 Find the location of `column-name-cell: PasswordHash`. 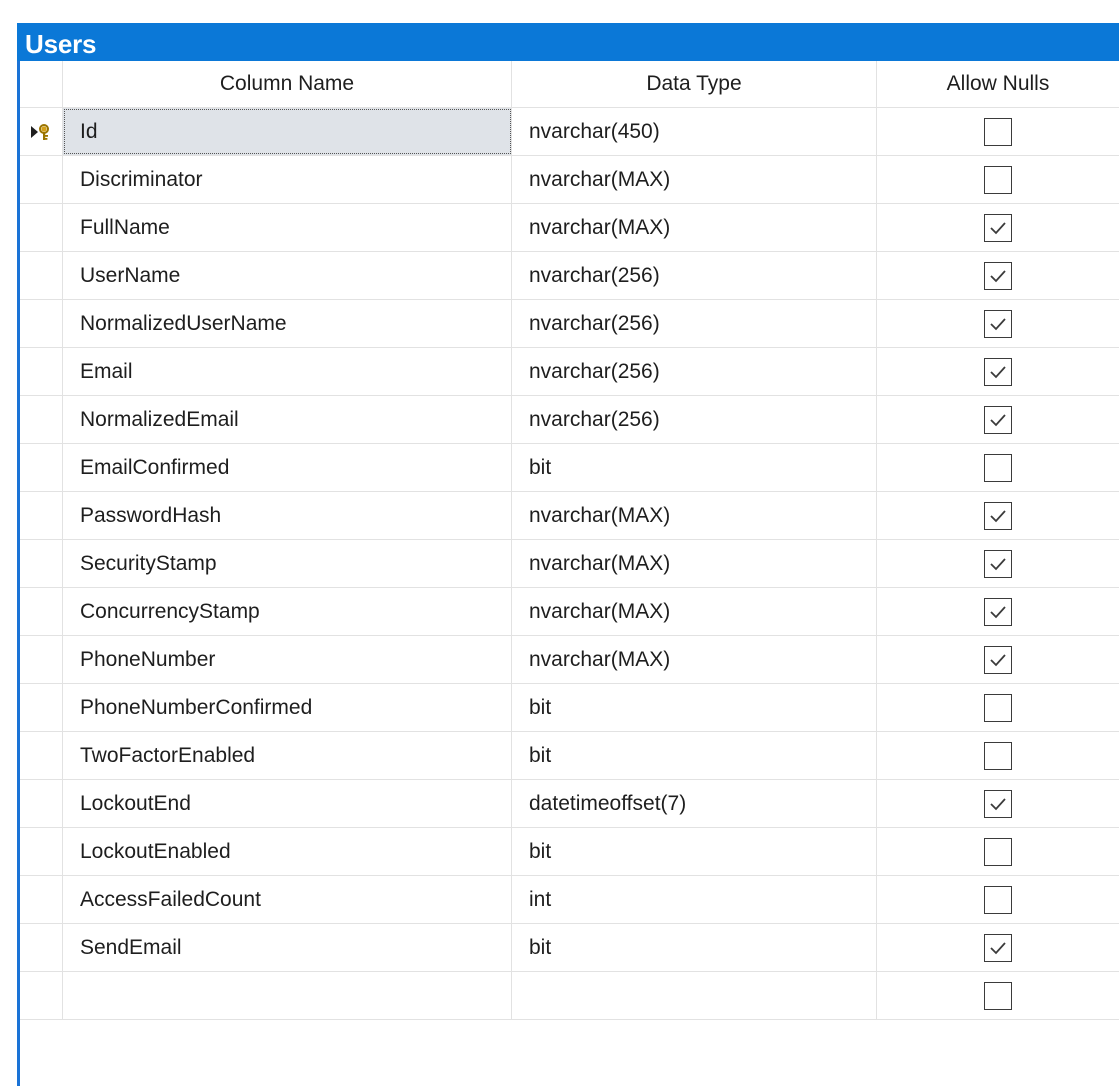

column-name-cell: PasswordHash is located at coordinates (287, 515).